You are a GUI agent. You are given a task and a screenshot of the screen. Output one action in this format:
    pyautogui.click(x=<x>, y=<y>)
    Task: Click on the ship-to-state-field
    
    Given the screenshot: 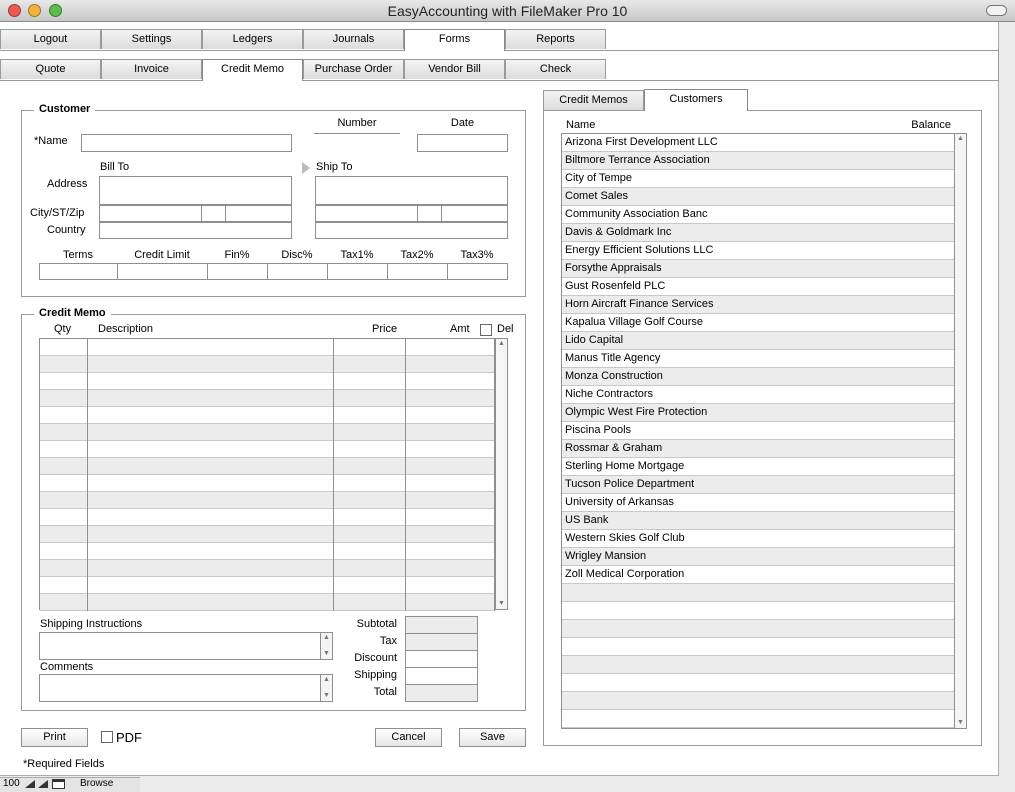 What is the action you would take?
    pyautogui.click(x=429, y=213)
    